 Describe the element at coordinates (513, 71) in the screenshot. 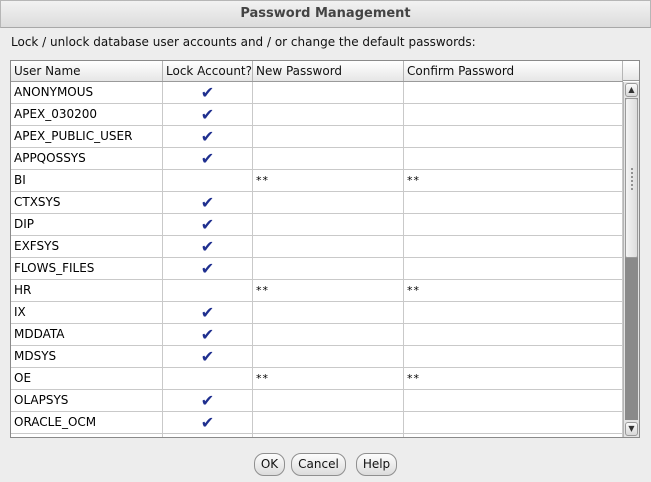

I see `column-header-confirm-password: Confirm Password` at that location.